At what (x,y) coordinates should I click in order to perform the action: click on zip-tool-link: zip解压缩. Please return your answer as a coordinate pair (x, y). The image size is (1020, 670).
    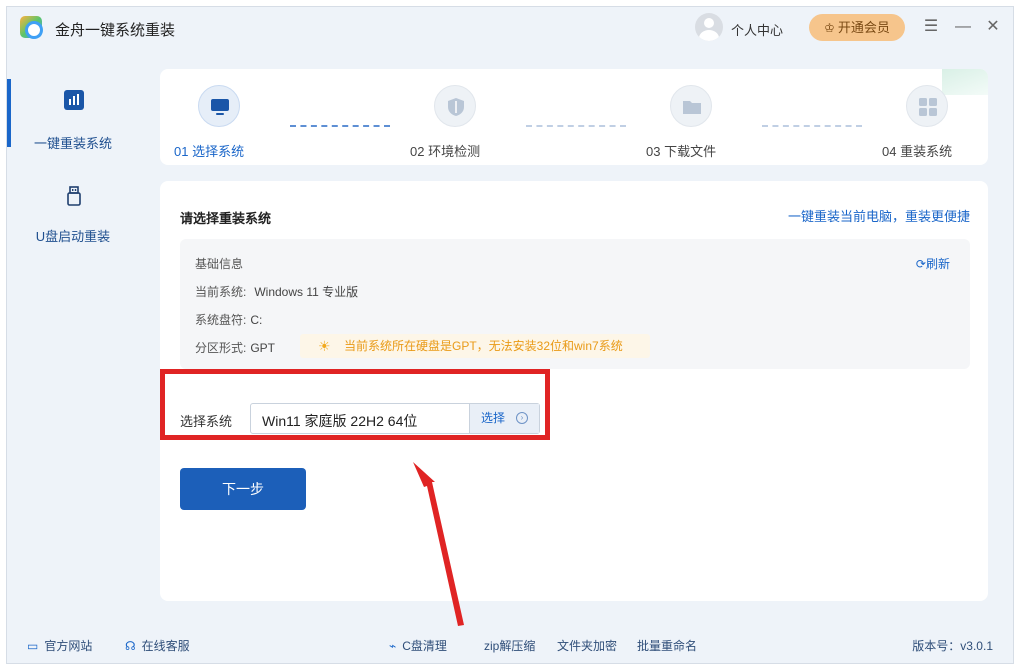
    Looking at the image, I should click on (509, 645).